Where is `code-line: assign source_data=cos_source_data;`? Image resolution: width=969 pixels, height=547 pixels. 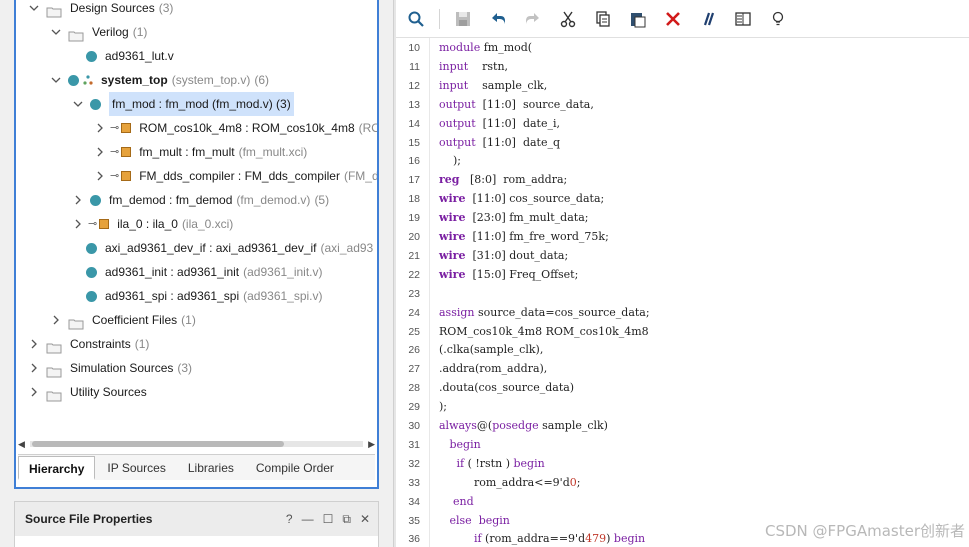
code-line: assign source_data=cos_source_data; is located at coordinates (544, 312).